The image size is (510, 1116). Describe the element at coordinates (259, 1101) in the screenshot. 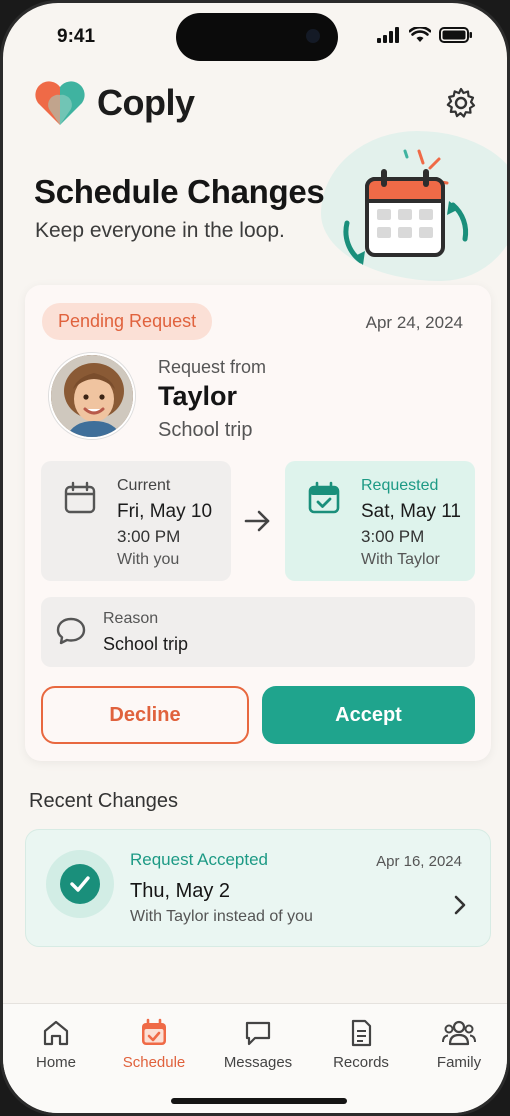

I see `home-indicator` at that location.